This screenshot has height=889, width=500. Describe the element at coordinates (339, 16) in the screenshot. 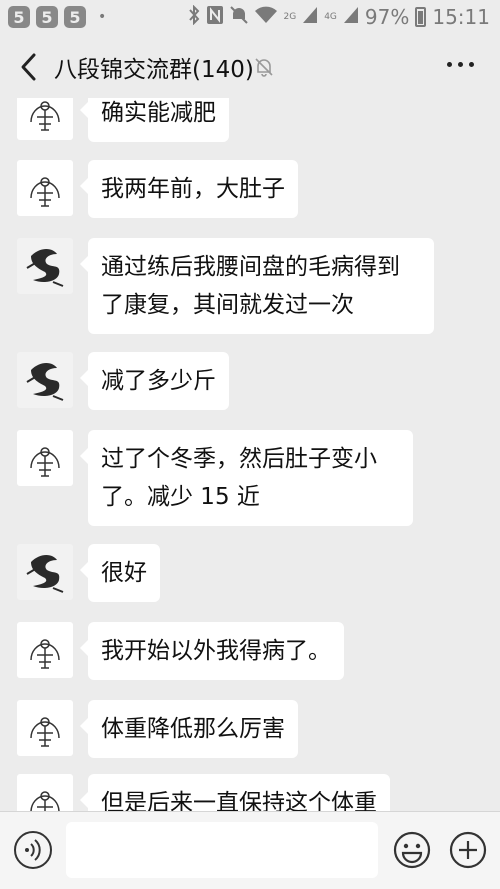

I see `system-icons: 2G 4G 97% 15:11` at that location.